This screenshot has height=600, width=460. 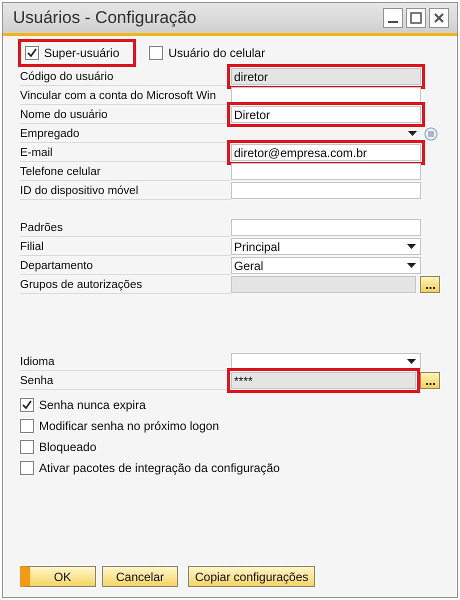 What do you see at coordinates (217, 53) in the screenshot?
I see `checkbox-label: Usuário do celular` at bounding box center [217, 53].